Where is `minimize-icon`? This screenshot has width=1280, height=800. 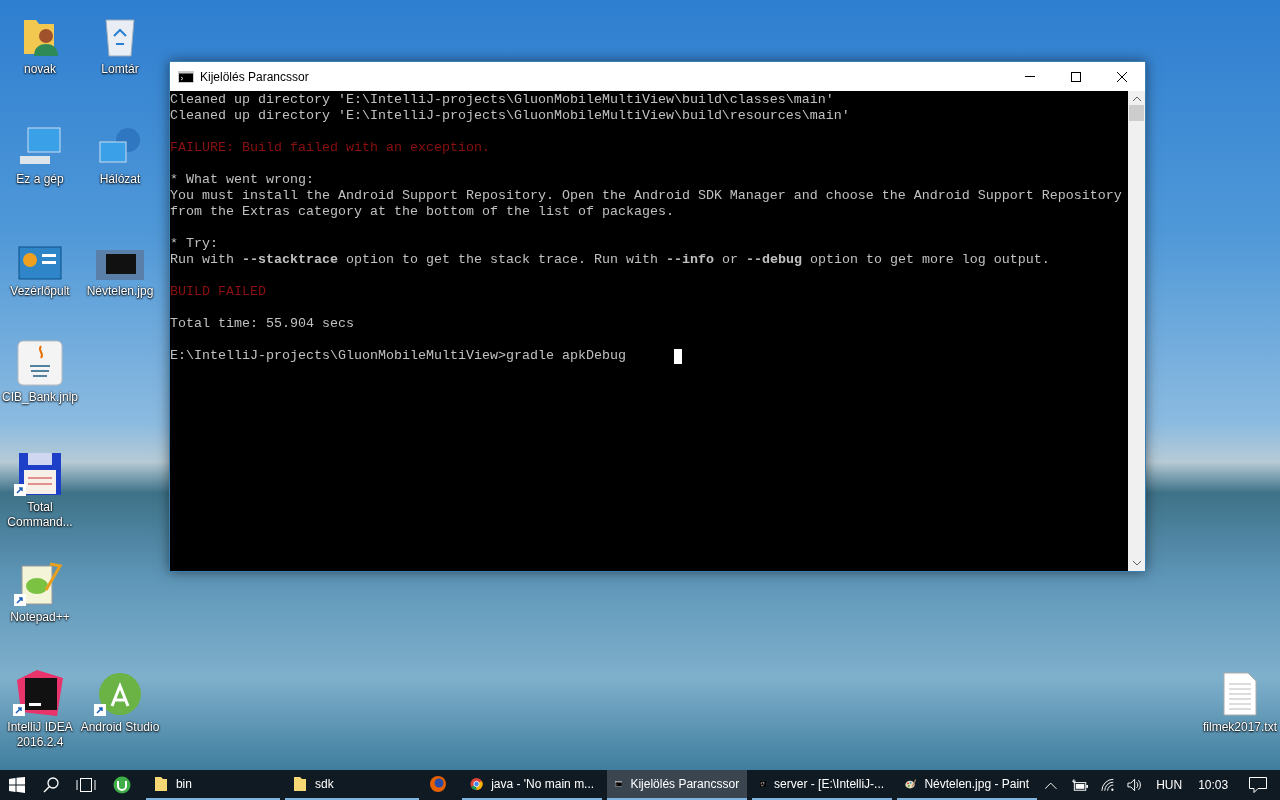 minimize-icon is located at coordinates (1030, 76).